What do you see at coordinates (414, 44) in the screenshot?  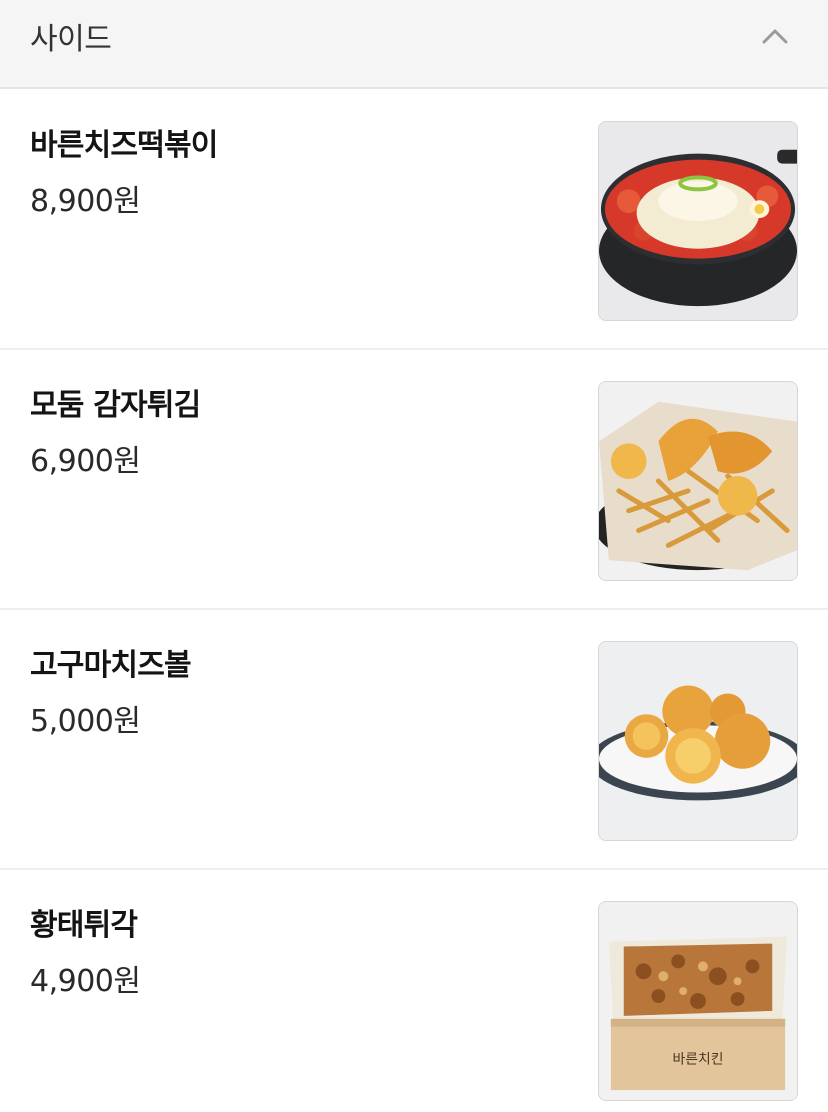 I see `section-header: 사이드` at bounding box center [414, 44].